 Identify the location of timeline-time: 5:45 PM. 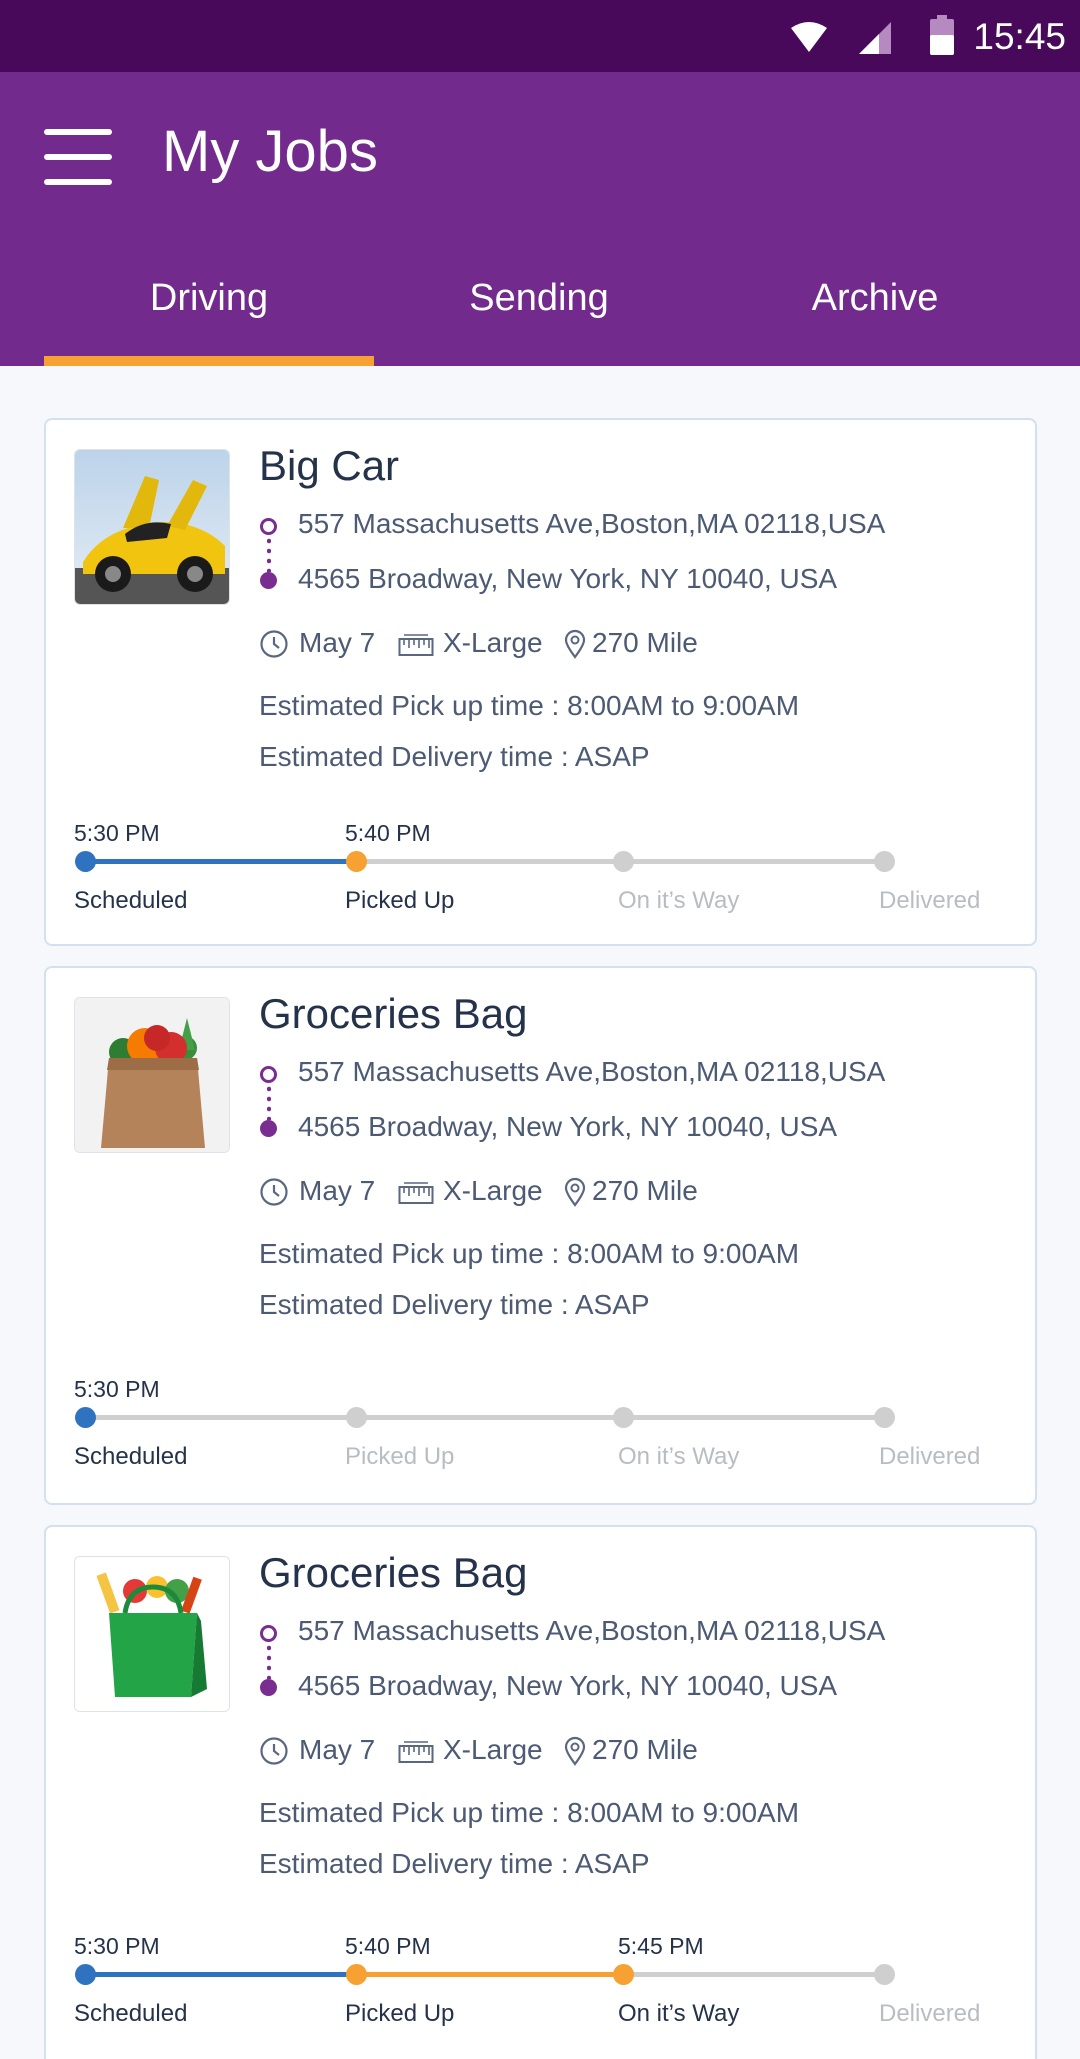
(661, 1946).